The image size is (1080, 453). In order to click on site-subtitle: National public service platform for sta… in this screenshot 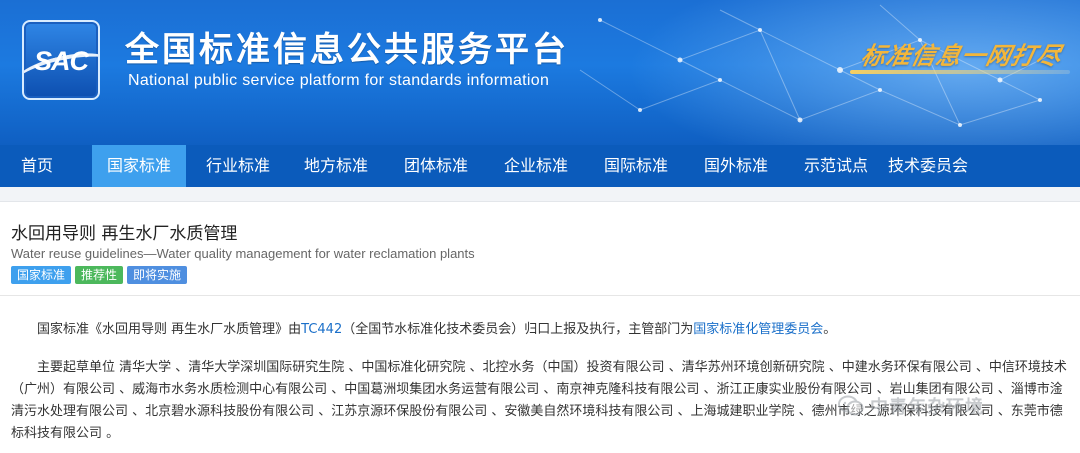, I will do `click(339, 80)`.